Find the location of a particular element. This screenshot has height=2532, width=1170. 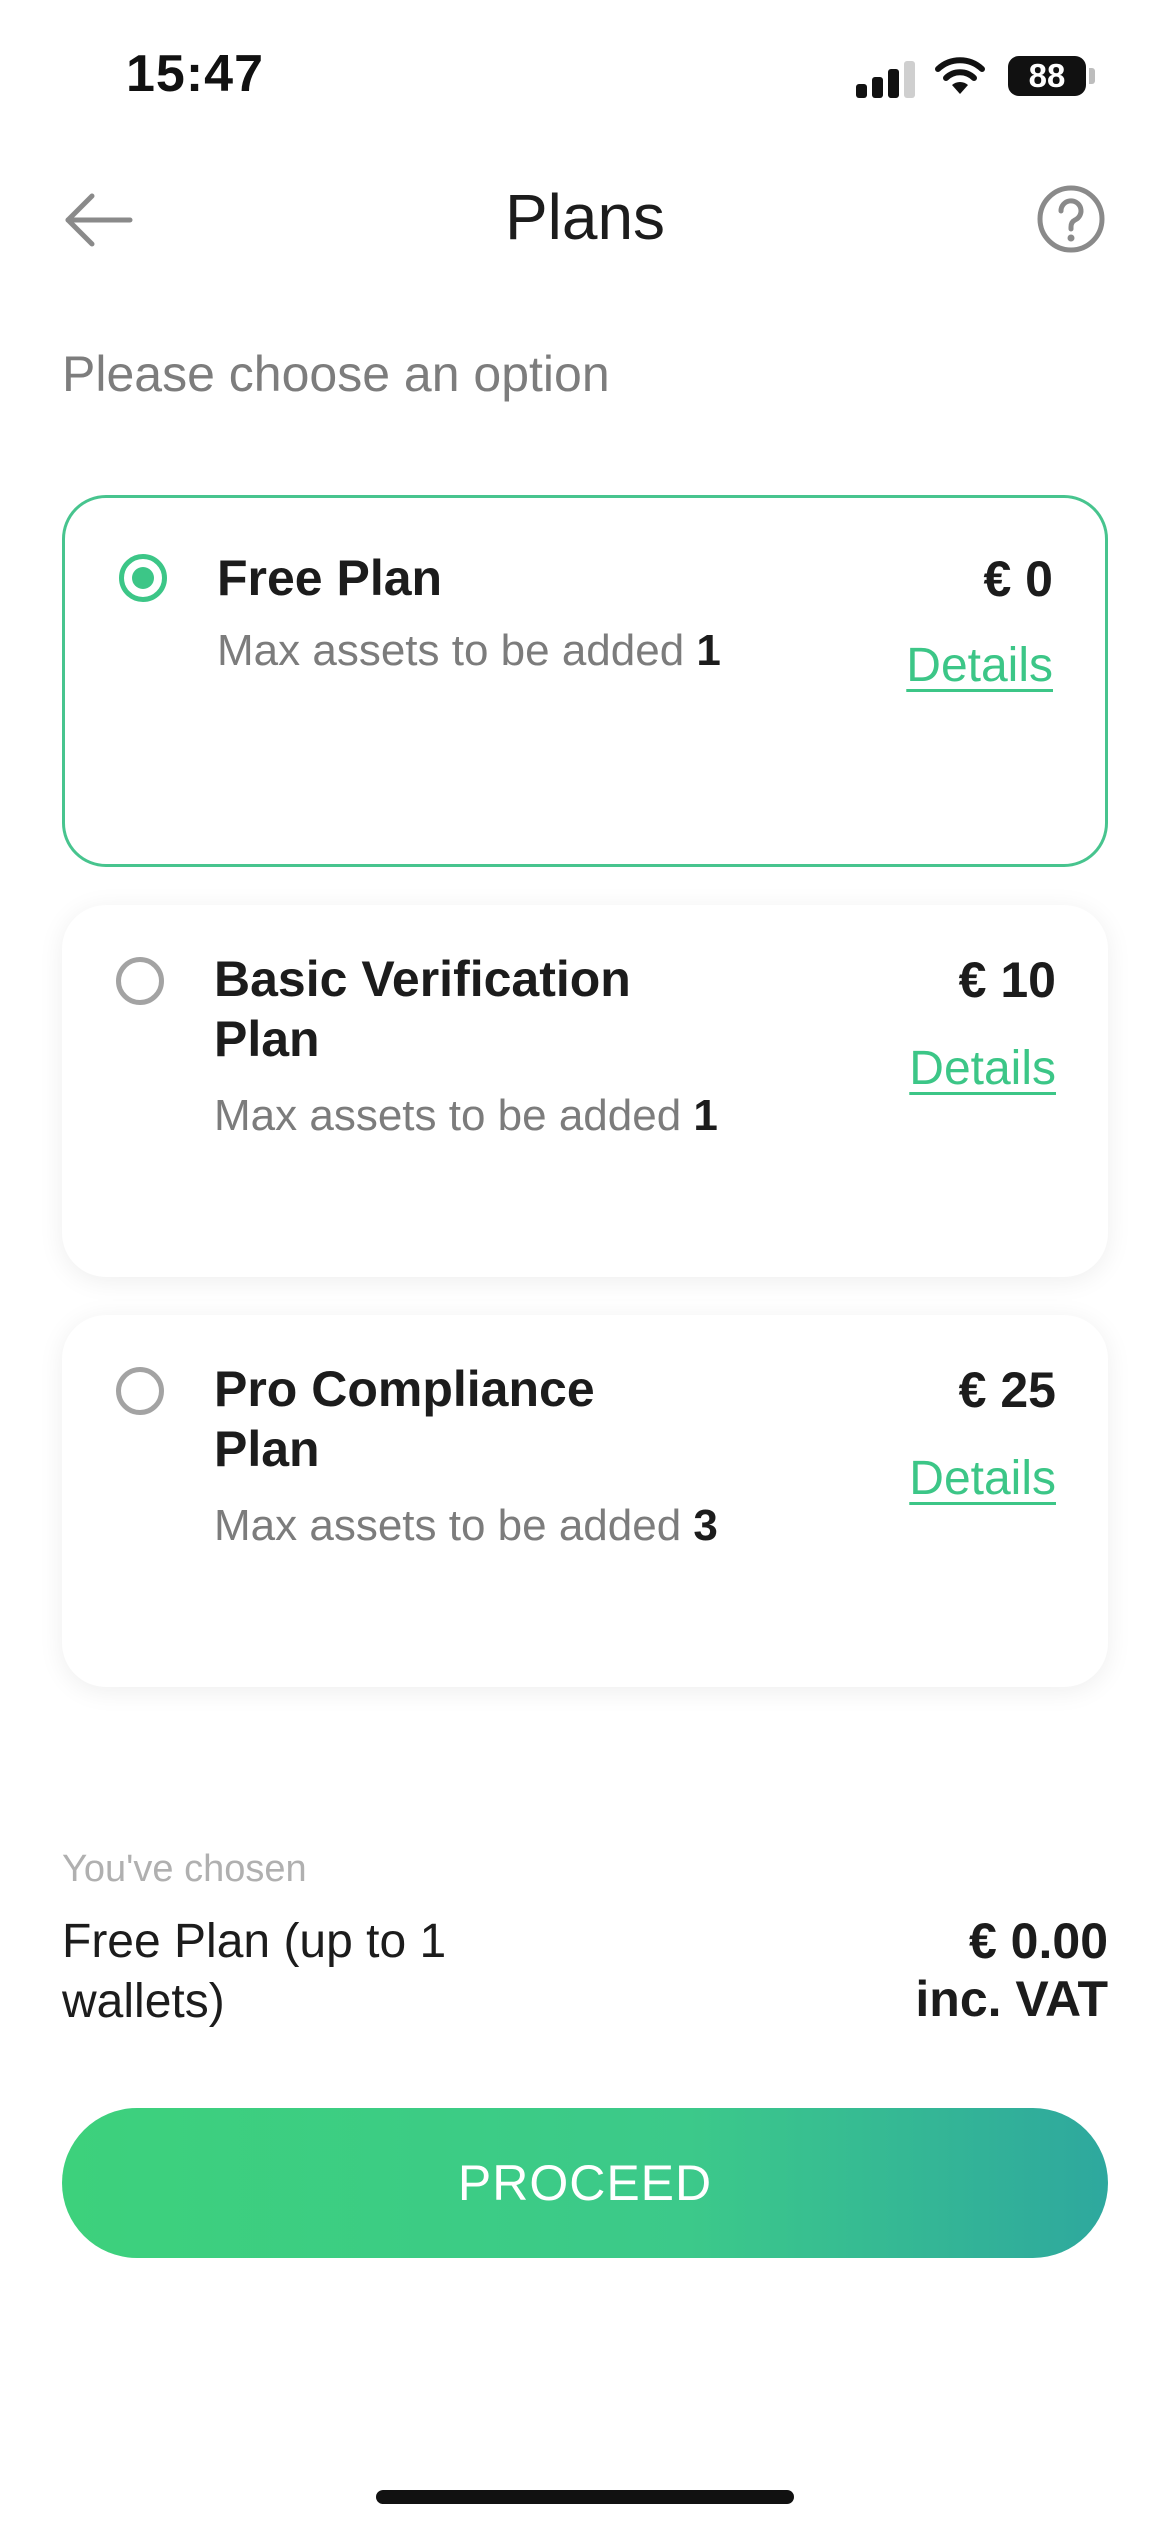

page-subtitle: Please choose an option is located at coordinates (336, 374).